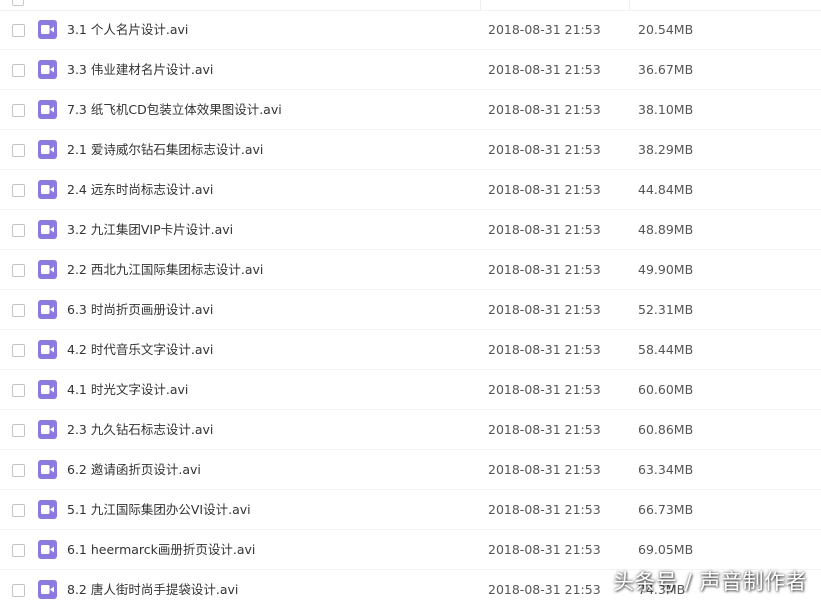  What do you see at coordinates (410, 350) in the screenshot?
I see `file-row: 4.2 时代音乐文字设计.avi 2018-08-31 21:53 58.44MB` at bounding box center [410, 350].